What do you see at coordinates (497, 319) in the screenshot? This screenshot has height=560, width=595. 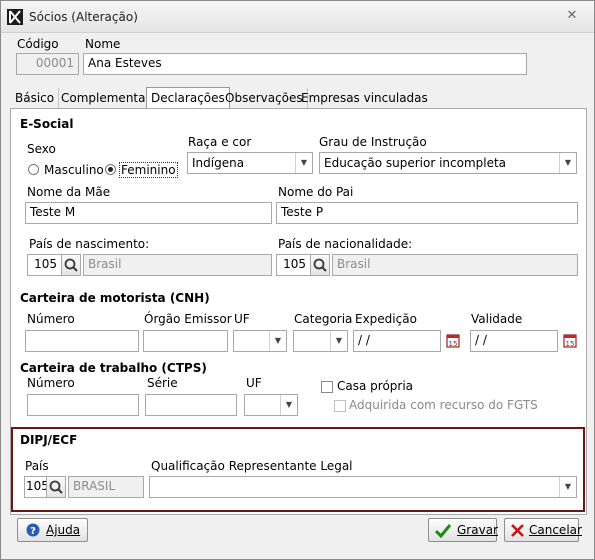 I see `cnh-validade-label: Validade` at bounding box center [497, 319].